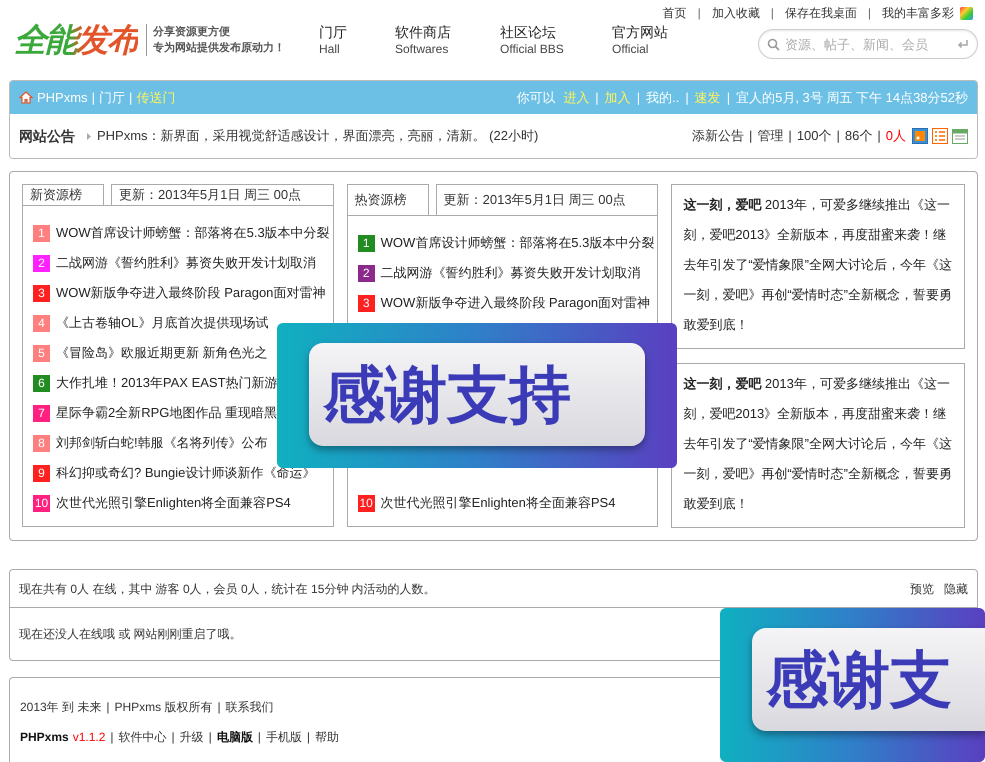 The image size is (985, 762). What do you see at coordinates (351, 40) in the screenshot?
I see `nav-item: 门厅 Hall` at bounding box center [351, 40].